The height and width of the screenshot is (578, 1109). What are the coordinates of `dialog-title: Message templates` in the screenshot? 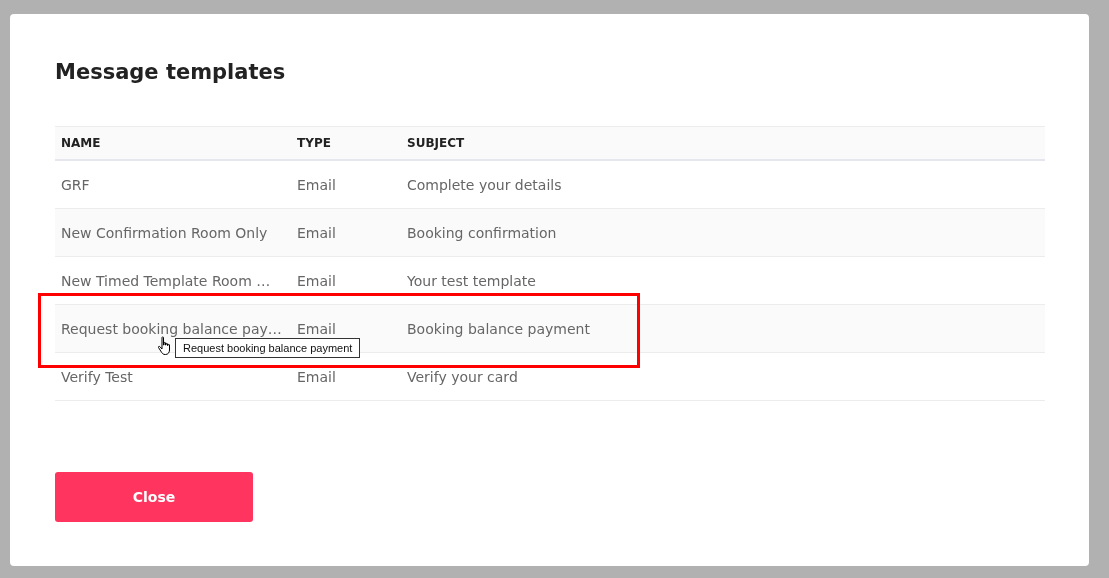 It's located at (171, 72).